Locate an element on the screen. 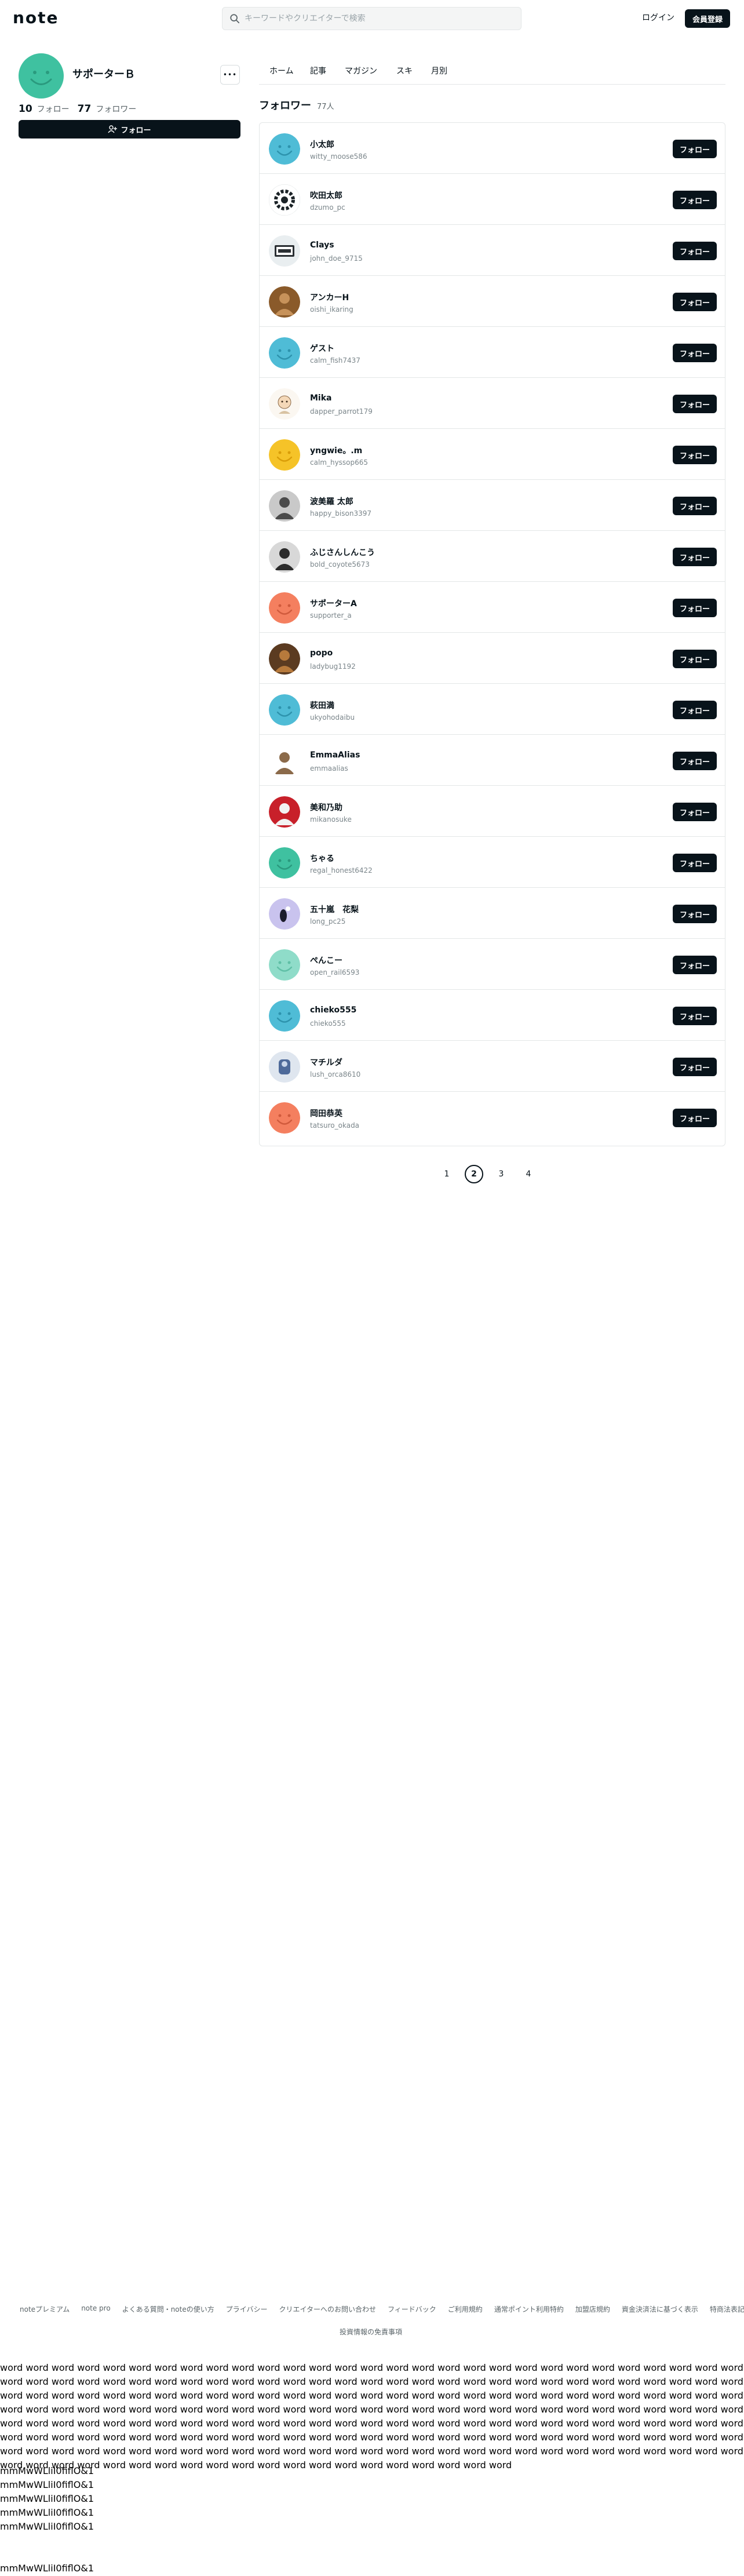  tab-magazine: マガジン is located at coordinates (361, 72).